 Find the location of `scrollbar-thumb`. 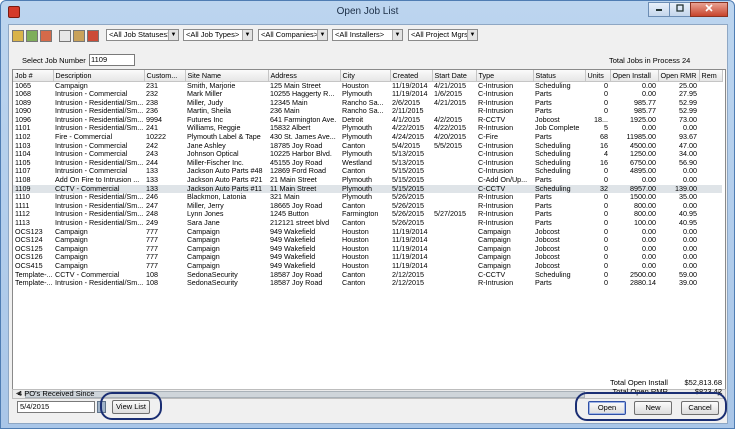

scrollbar-thumb is located at coordinates (305, 394).